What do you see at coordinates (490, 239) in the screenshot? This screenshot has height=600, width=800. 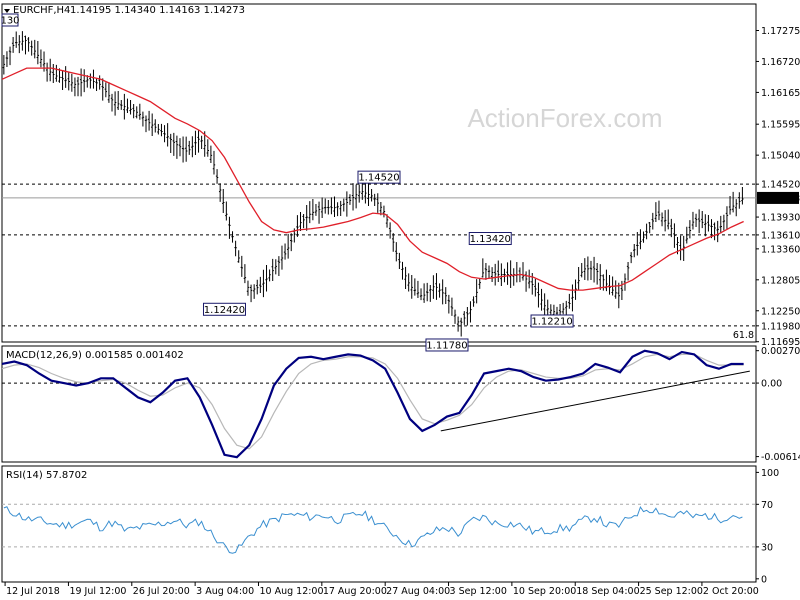 I see `annotation-label: 1.13420` at bounding box center [490, 239].